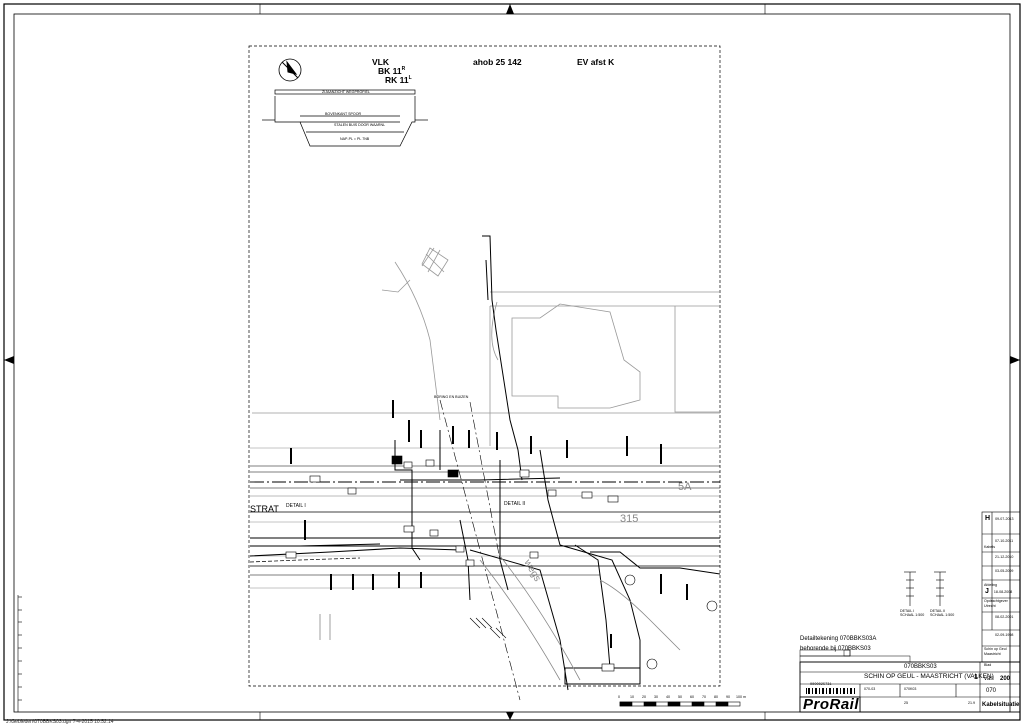  Describe the element at coordinates (988, 665) in the screenshot. I see `sheet-label: Blad` at that location.